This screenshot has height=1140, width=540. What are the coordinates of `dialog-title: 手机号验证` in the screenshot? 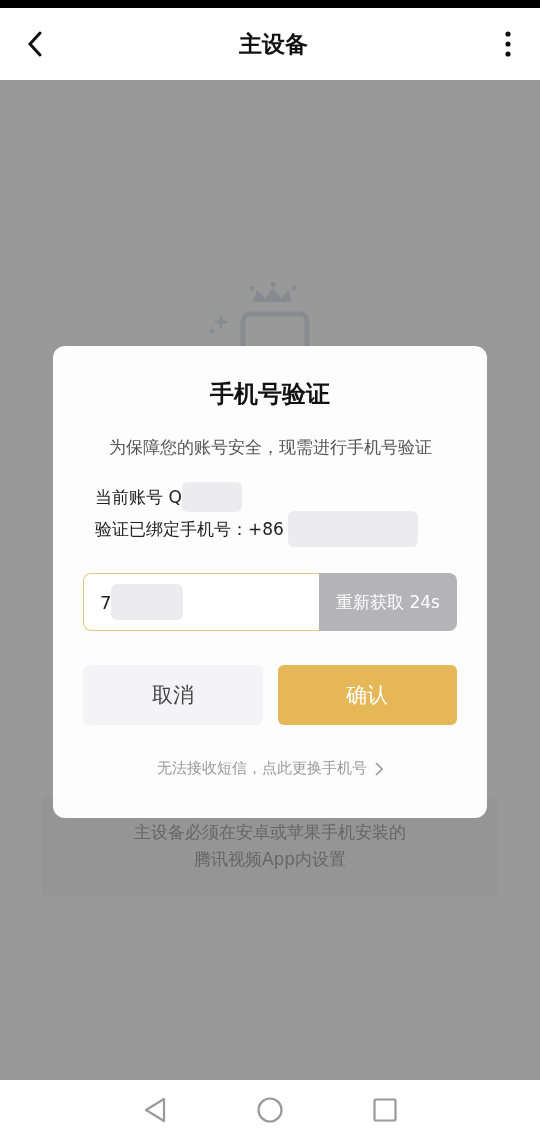 It's located at (270, 394).